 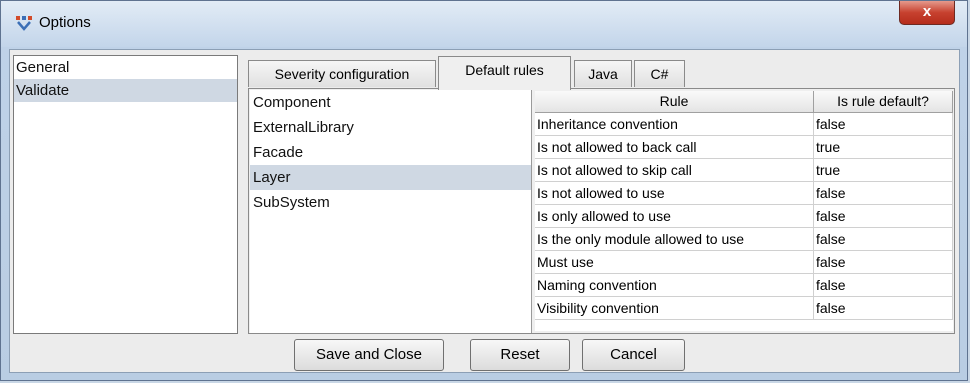 I want to click on rule-name-cell: Is the only module allowed to use, so click(x=674, y=239).